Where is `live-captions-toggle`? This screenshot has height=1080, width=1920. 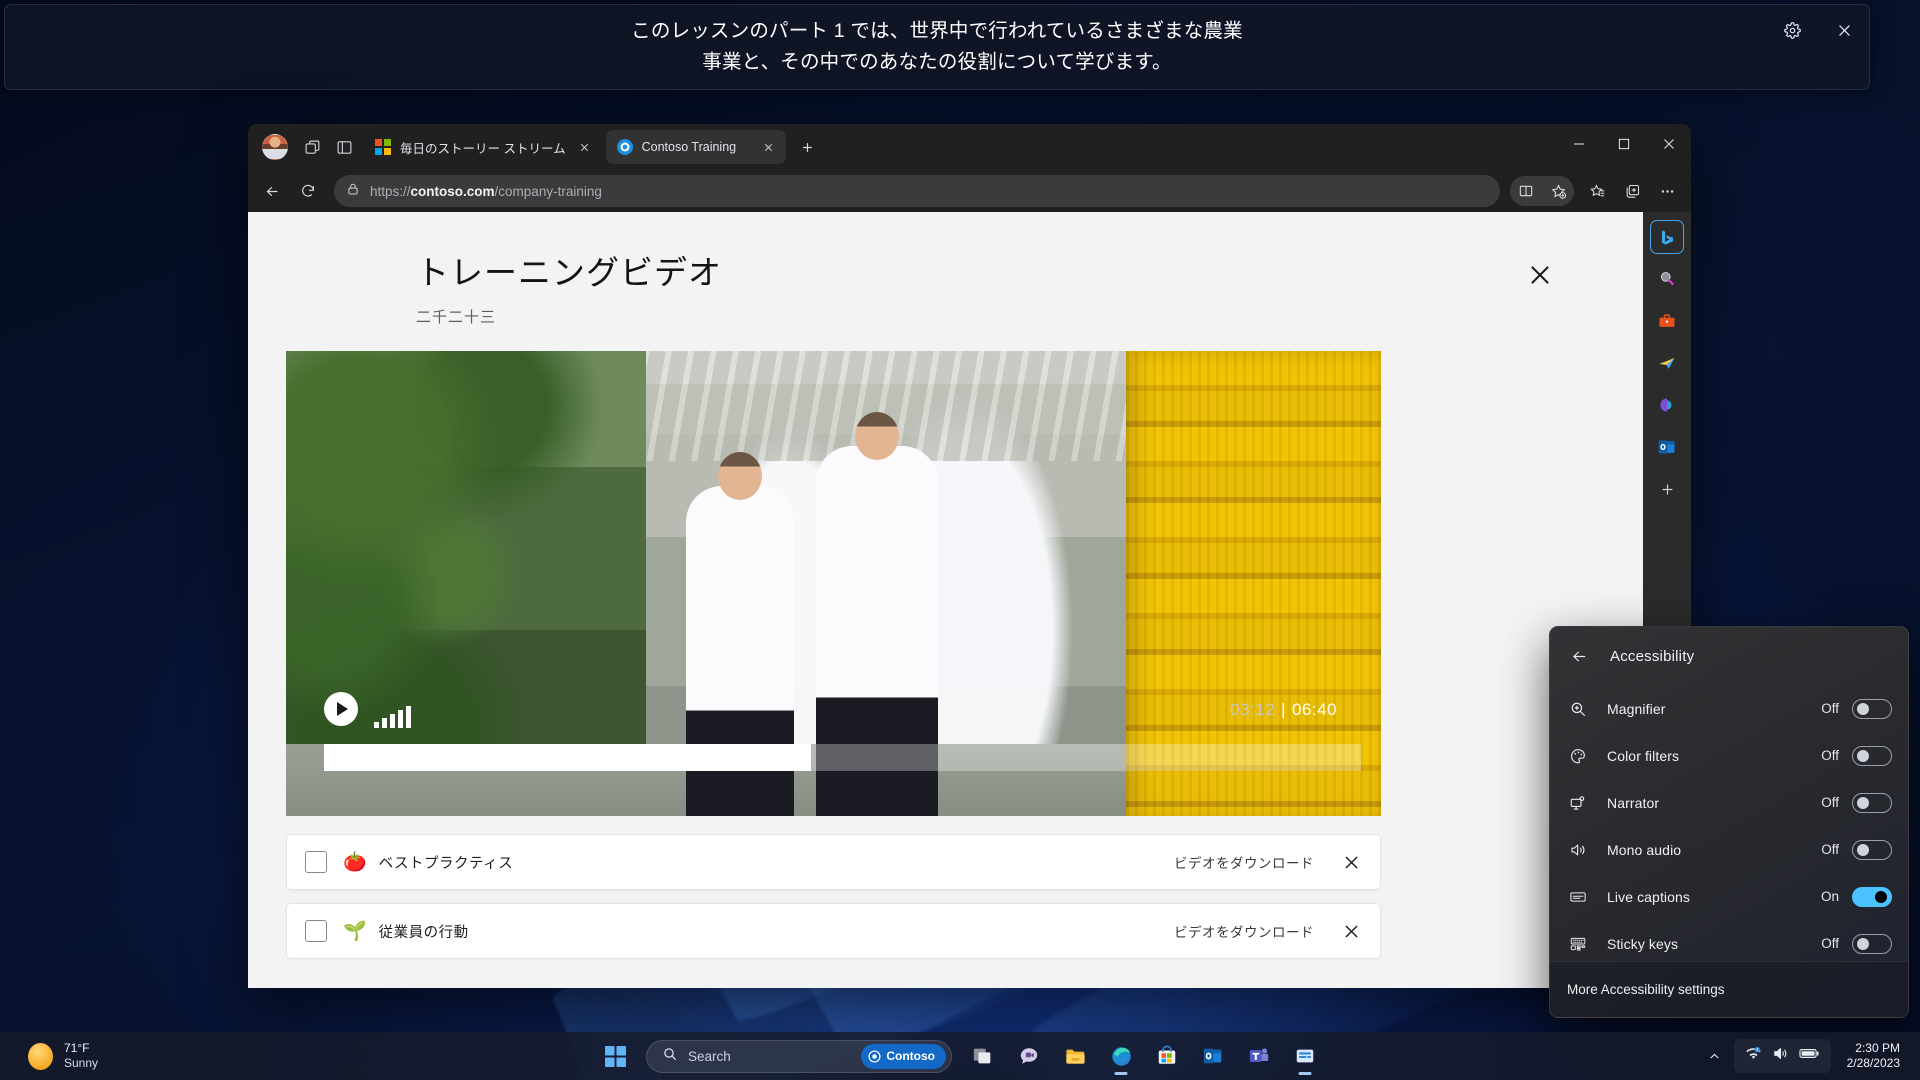
live-captions-toggle is located at coordinates (1872, 896).